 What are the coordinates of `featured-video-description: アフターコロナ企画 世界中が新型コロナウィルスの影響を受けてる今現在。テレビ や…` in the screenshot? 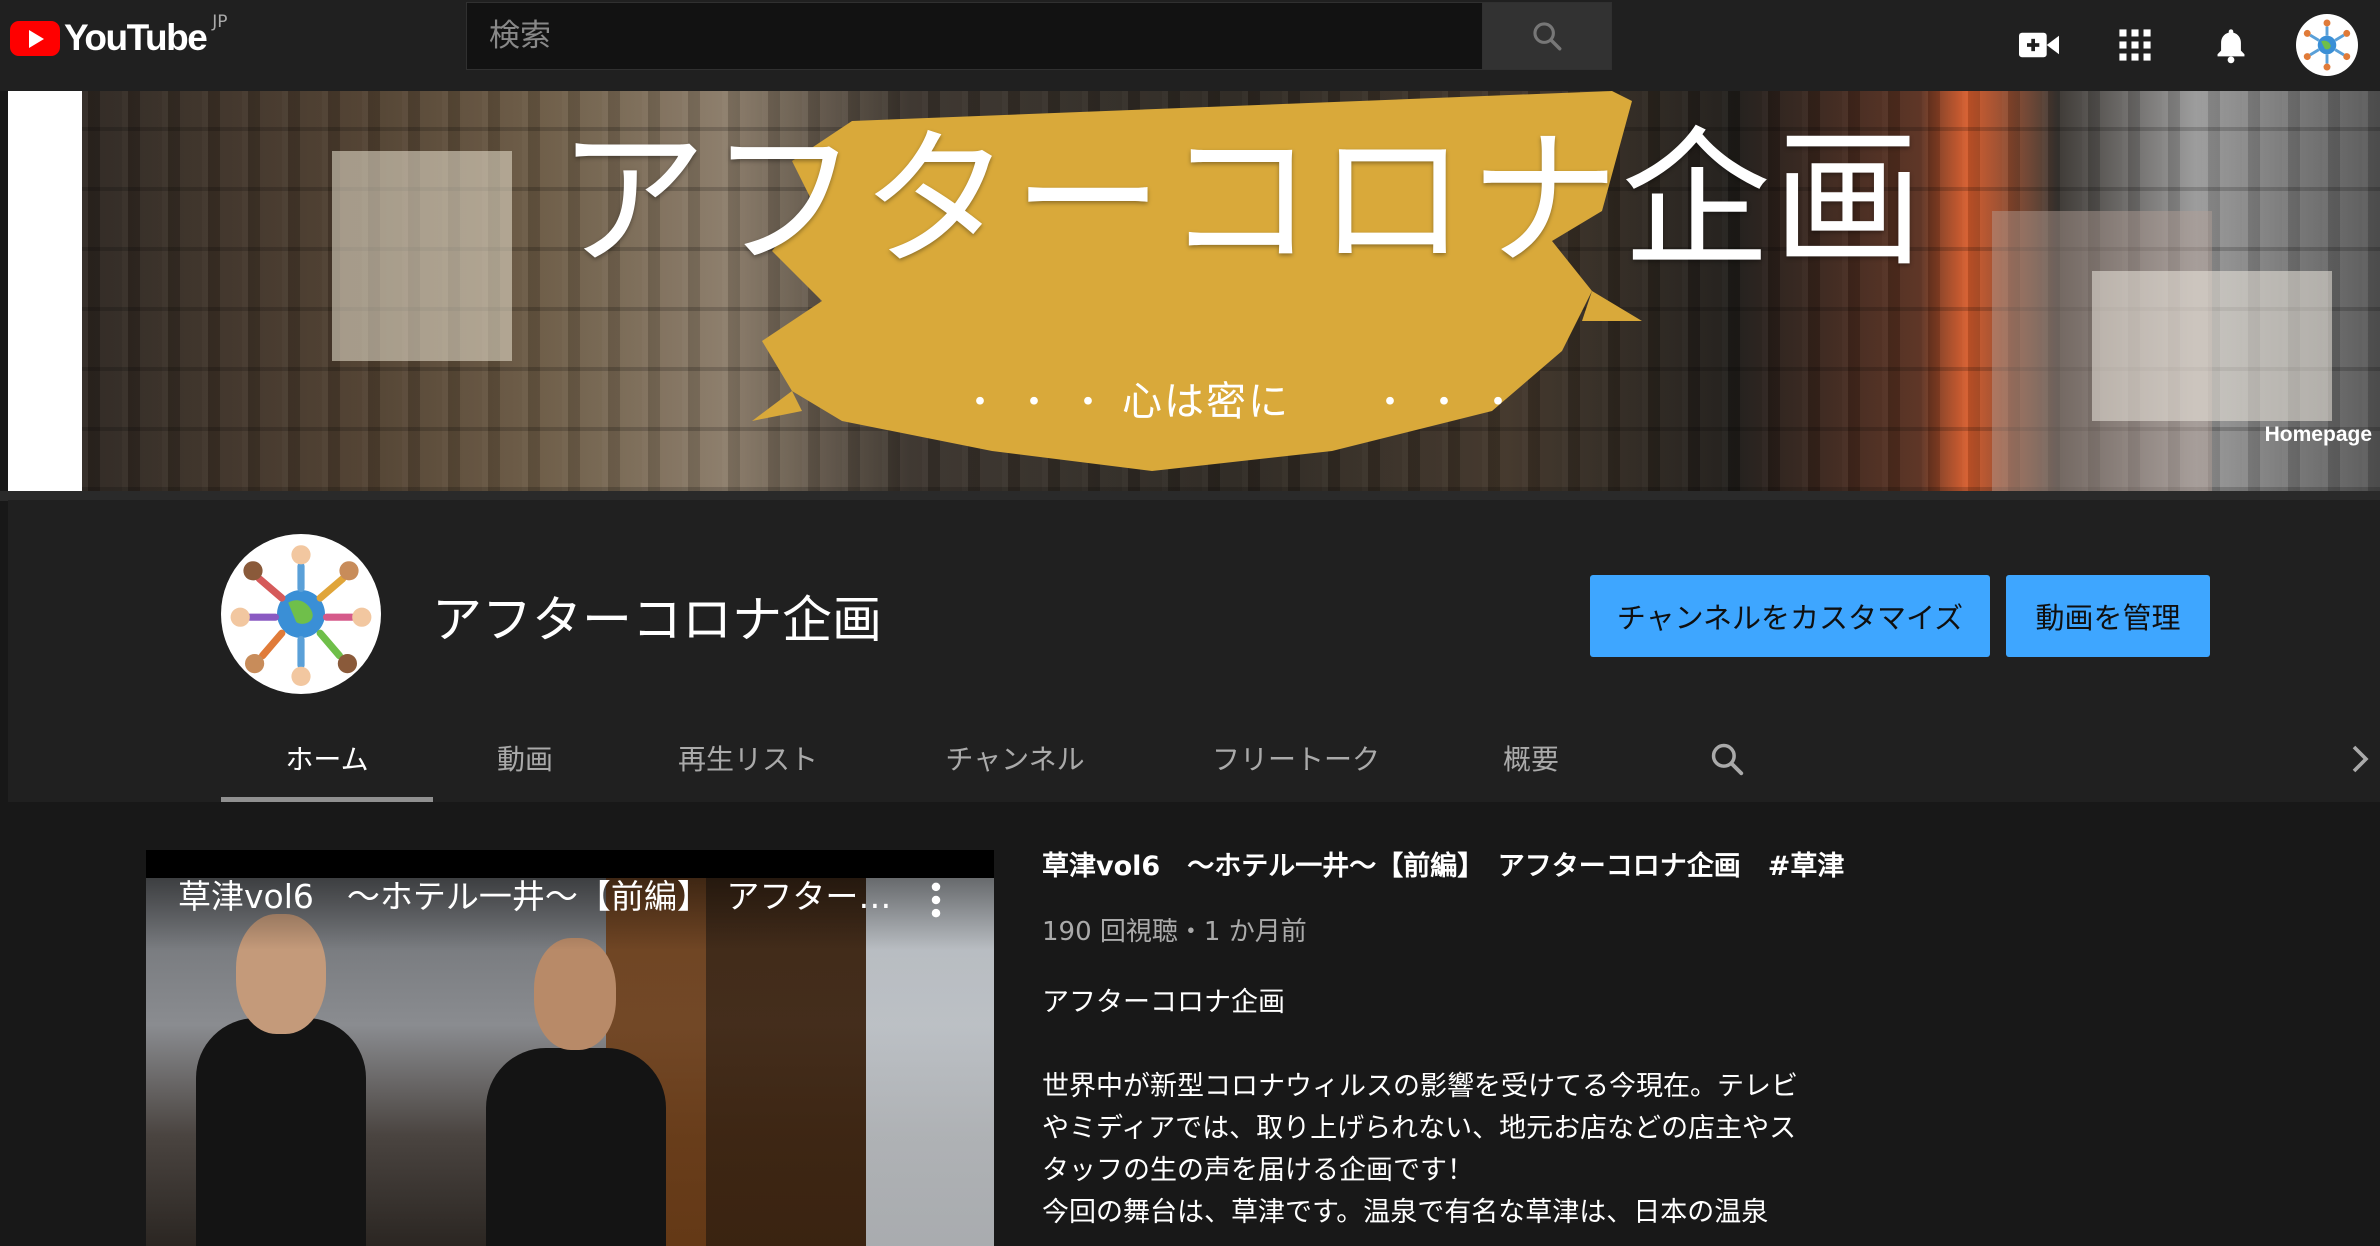 It's located at (1452, 1108).